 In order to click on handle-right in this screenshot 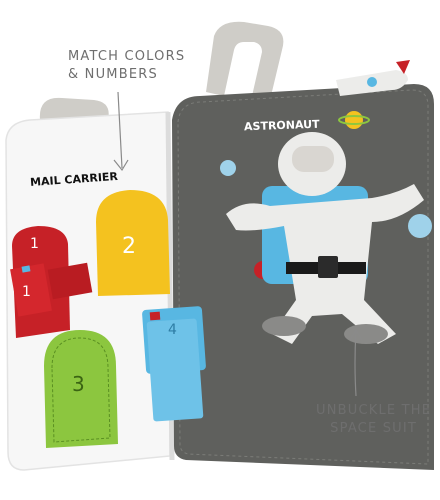, I will do `click(245, 60)`.